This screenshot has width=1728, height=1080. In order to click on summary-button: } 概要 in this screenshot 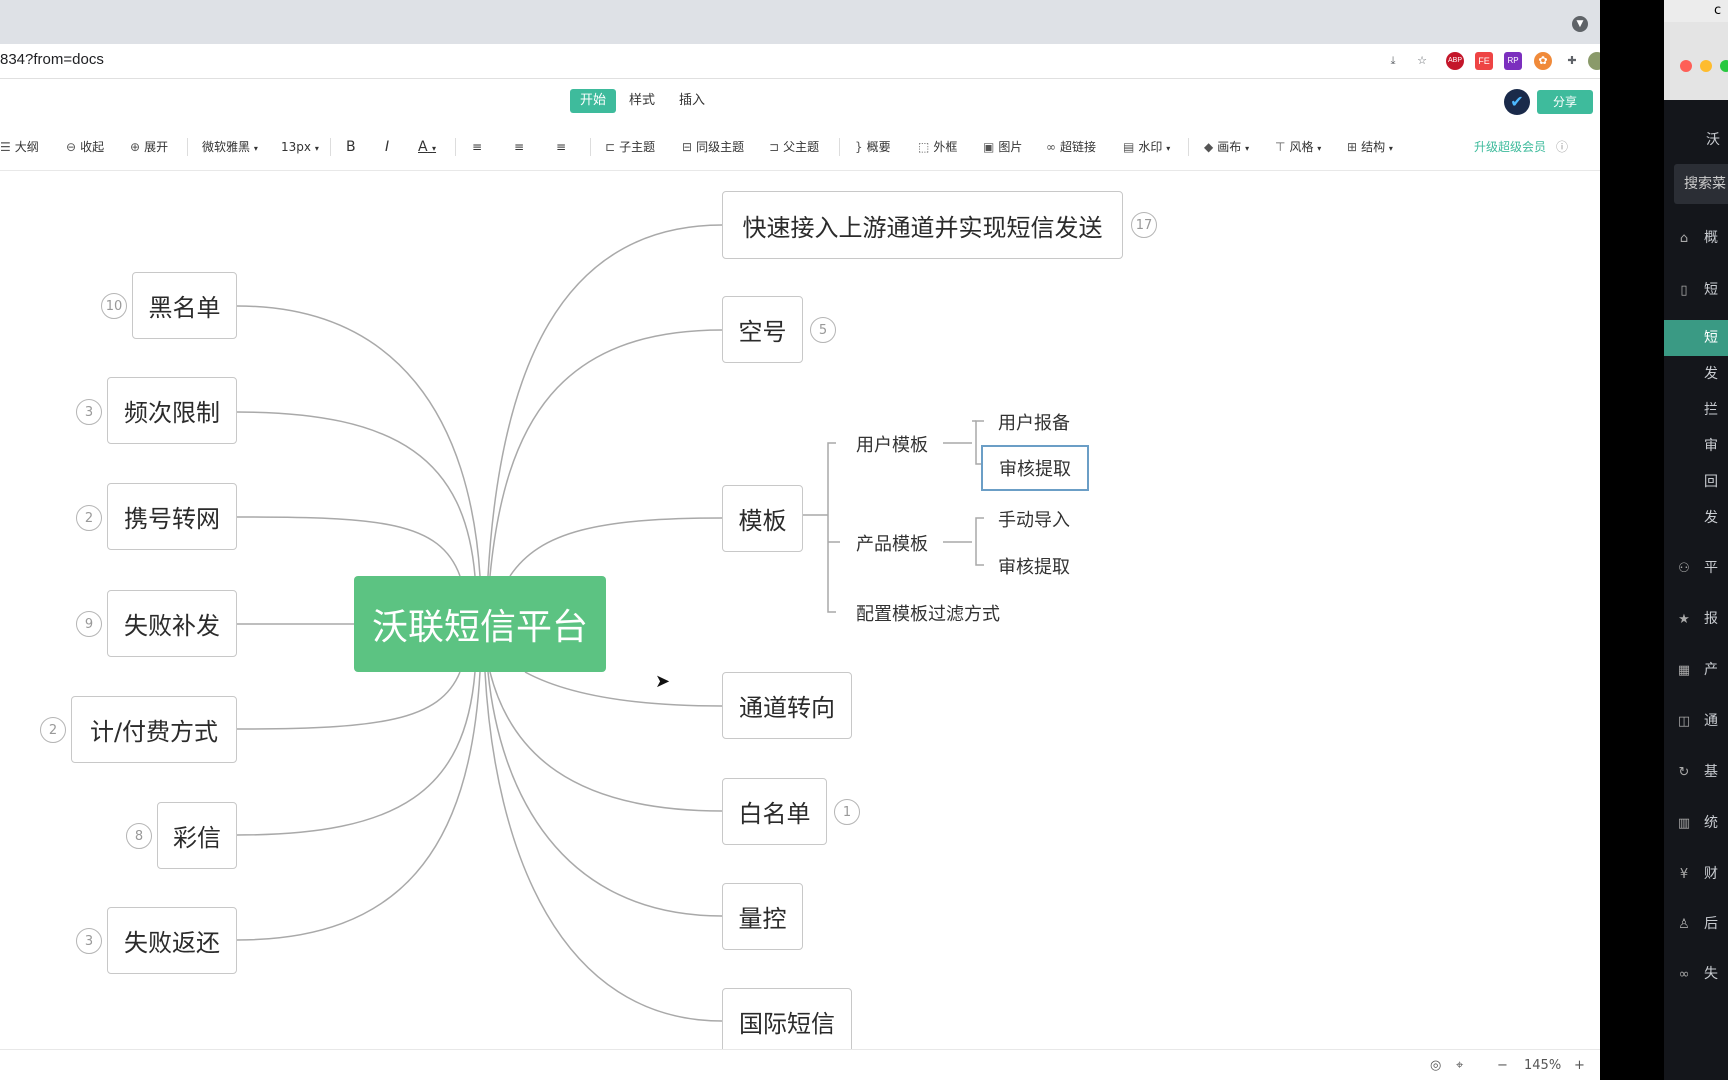, I will do `click(873, 147)`.